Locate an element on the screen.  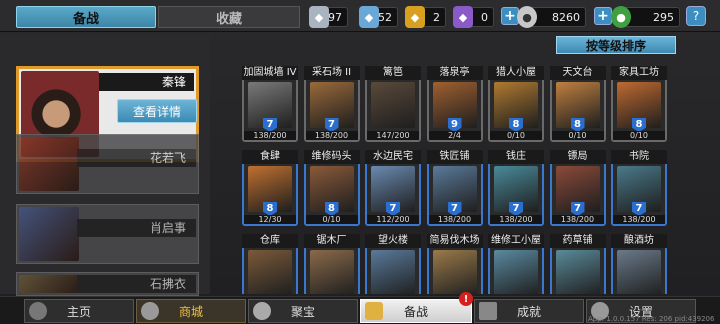
resource-purple-value: 0 is located at coordinates (484, 17).